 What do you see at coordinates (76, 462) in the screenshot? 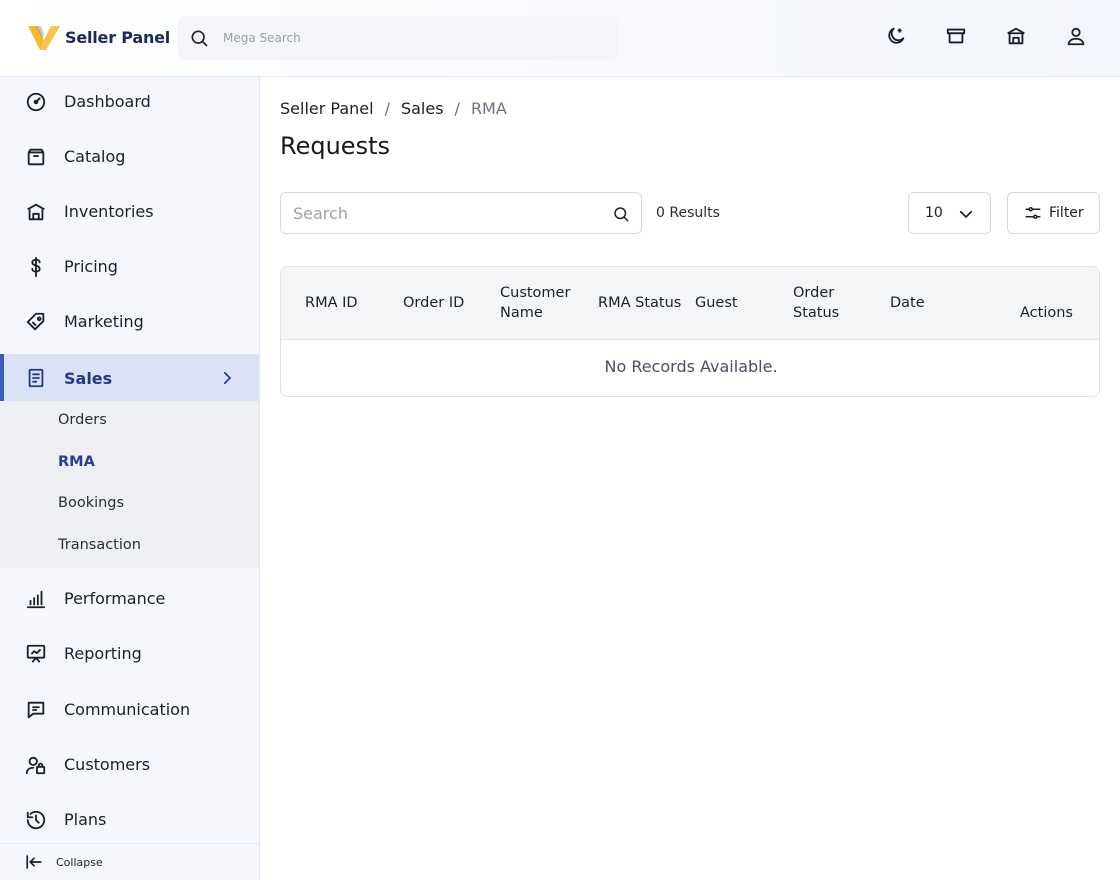
I see `submenu-item-rma: RMA` at bounding box center [76, 462].